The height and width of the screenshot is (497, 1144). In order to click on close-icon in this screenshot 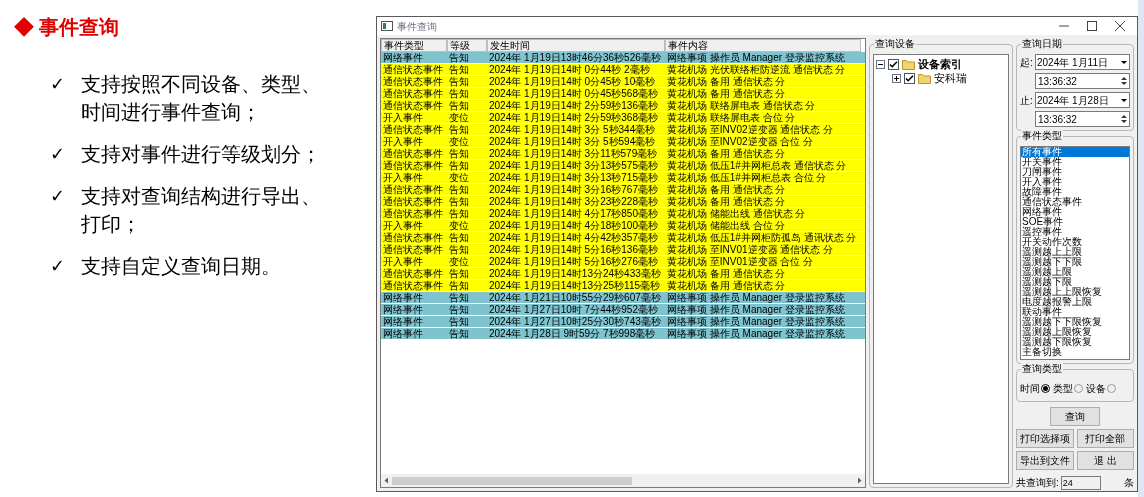, I will do `click(1120, 26)`.